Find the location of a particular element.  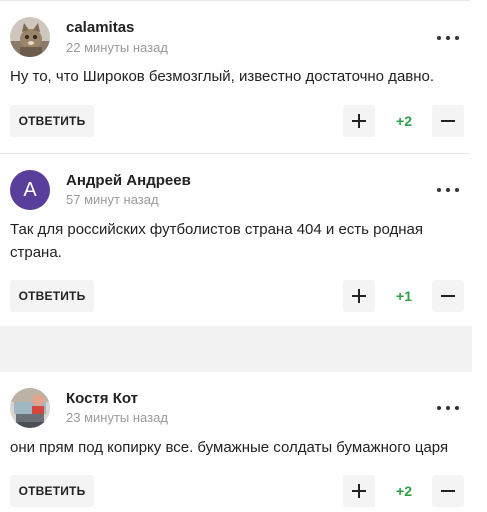

vote-score: +1 is located at coordinates (404, 296).